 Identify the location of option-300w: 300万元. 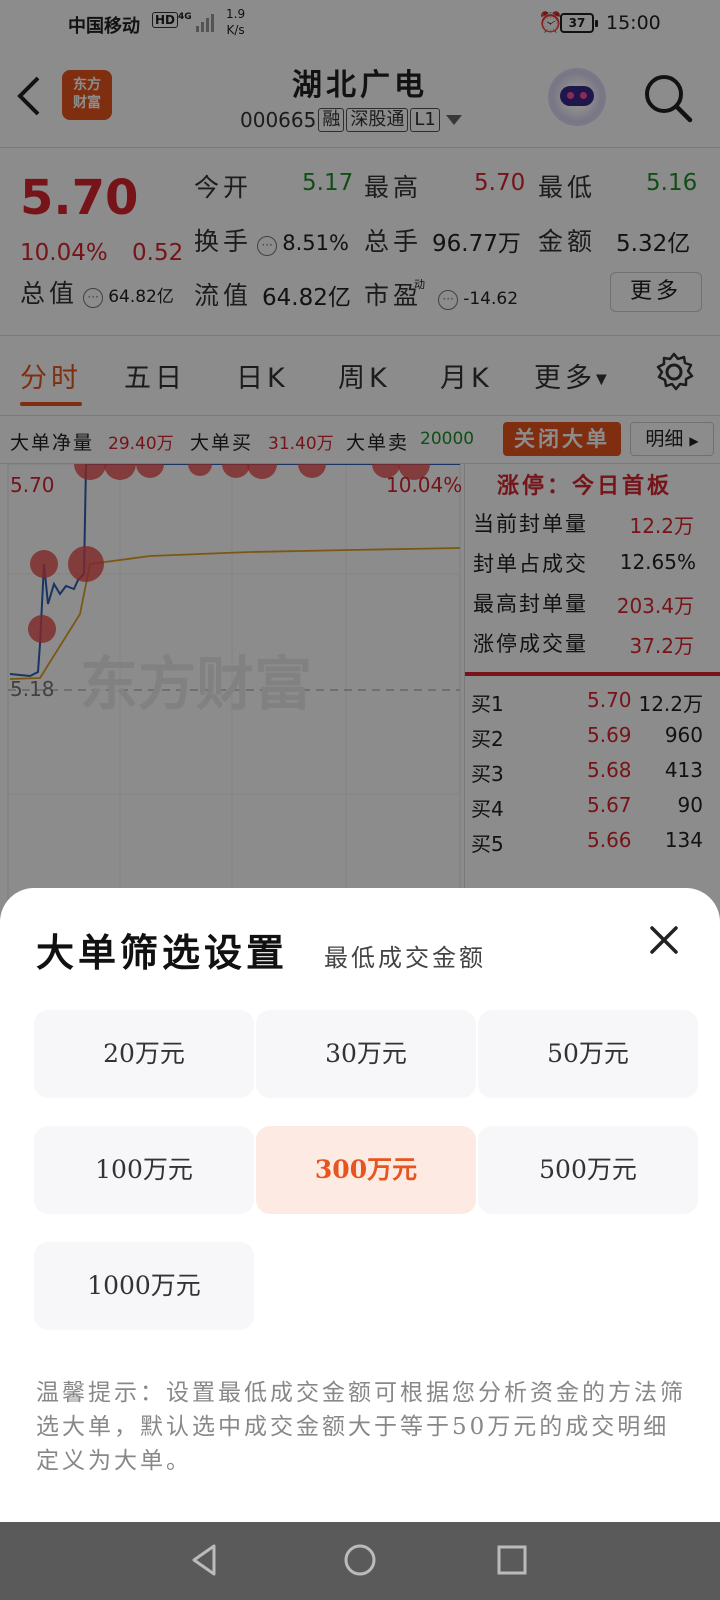
(366, 1170).